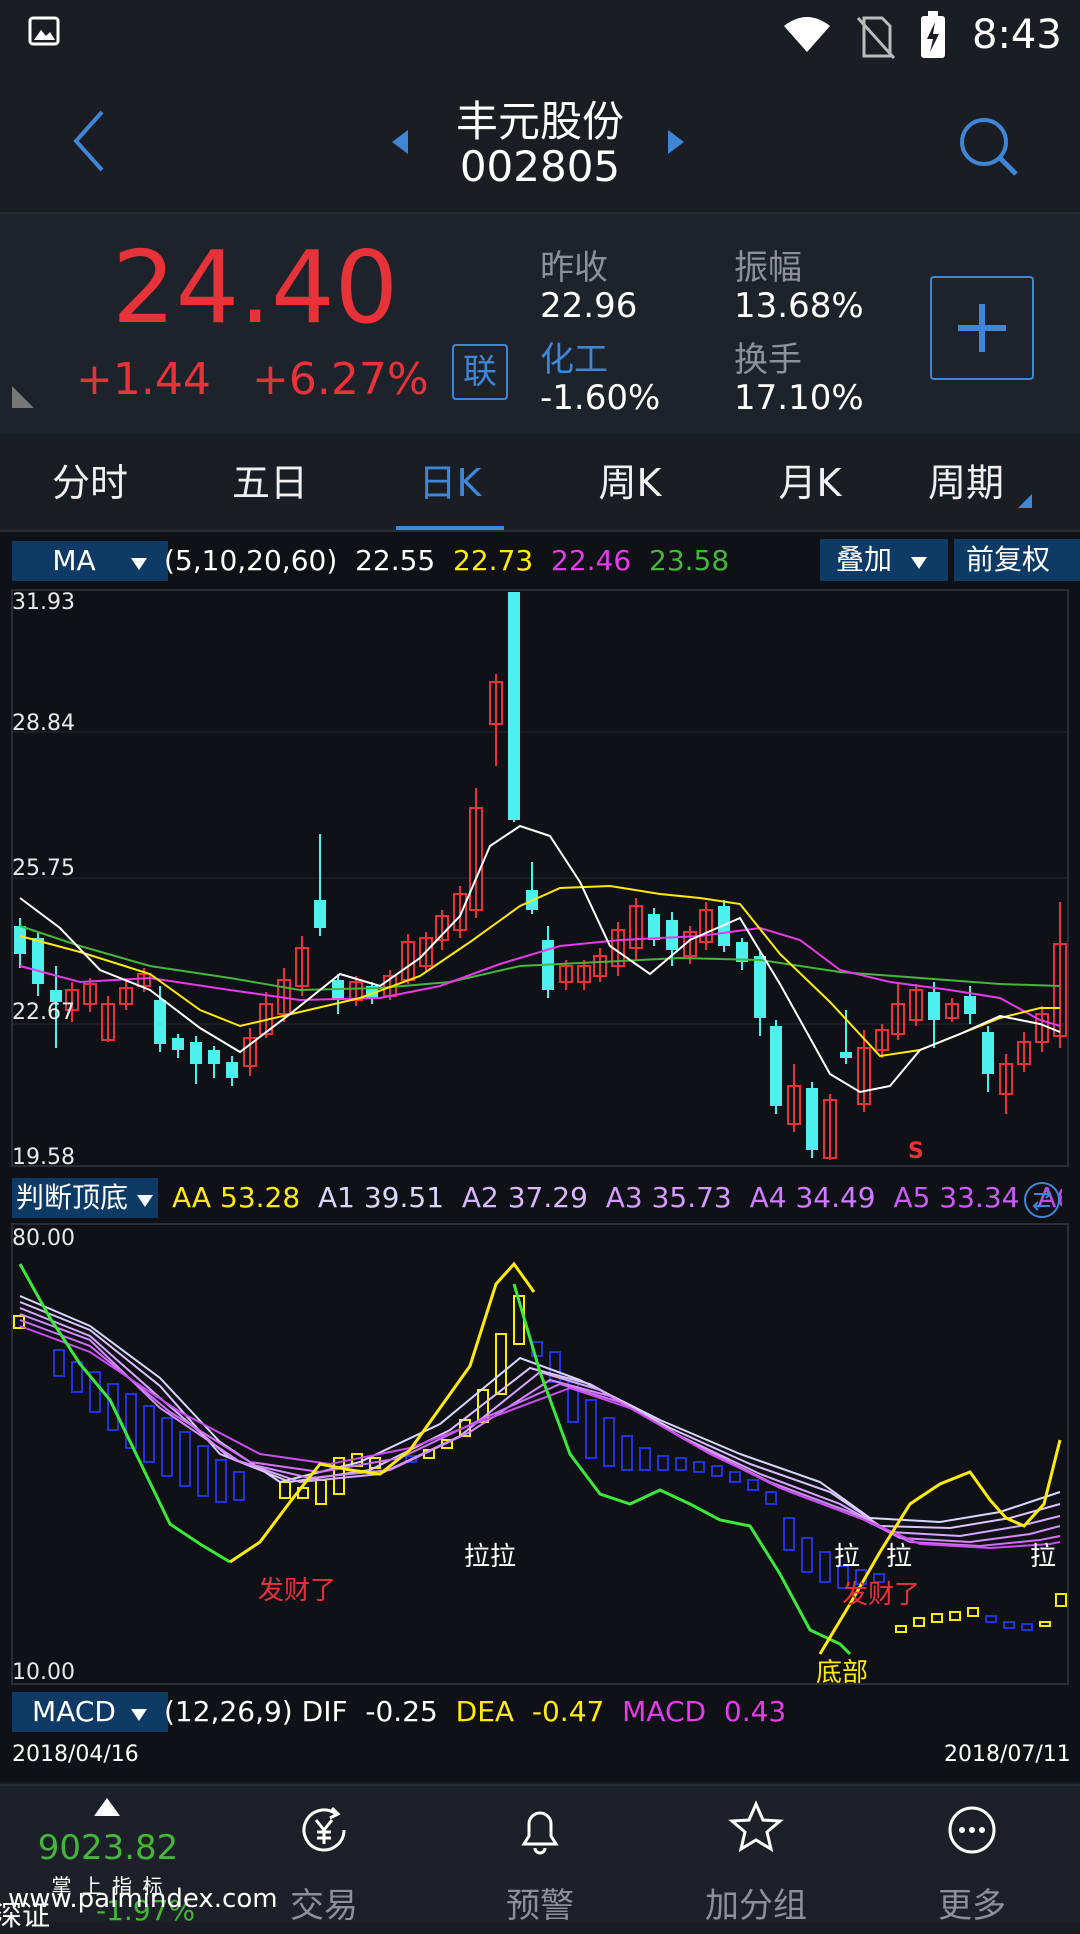 This screenshot has width=1080, height=1934. What do you see at coordinates (979, 1197) in the screenshot?
I see `a5-value: 33.34` at bounding box center [979, 1197].